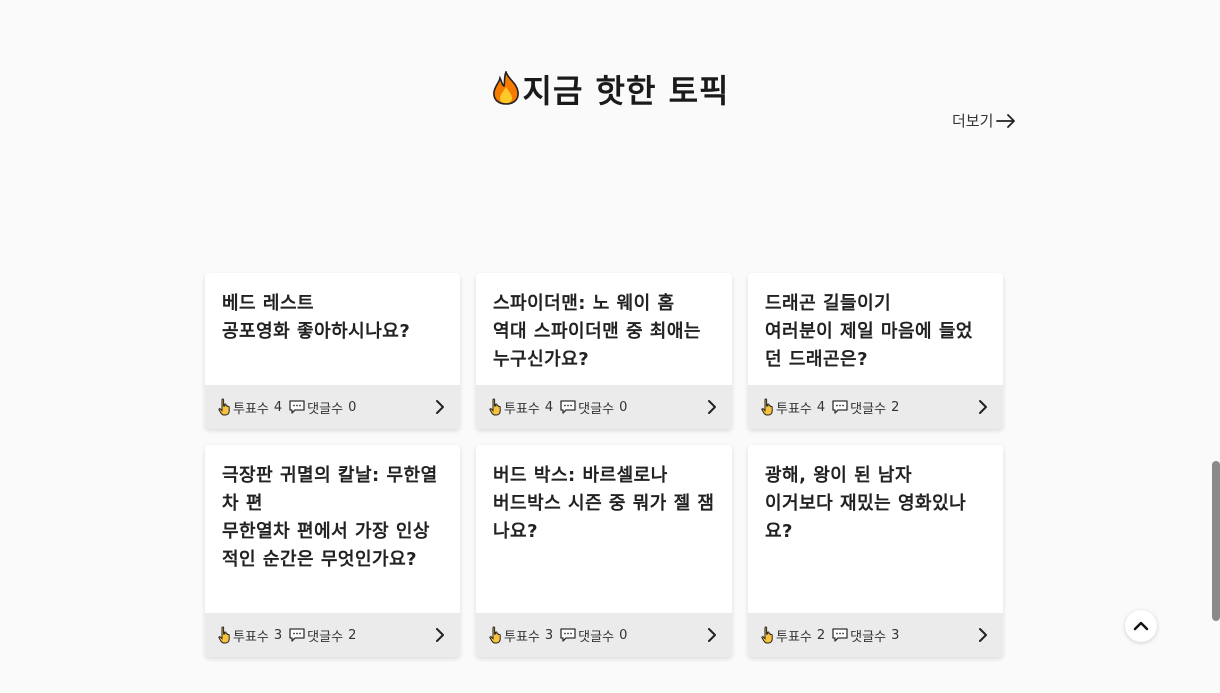  What do you see at coordinates (268, 303) in the screenshot?
I see `card-movie-title: 베드 레스트` at bounding box center [268, 303].